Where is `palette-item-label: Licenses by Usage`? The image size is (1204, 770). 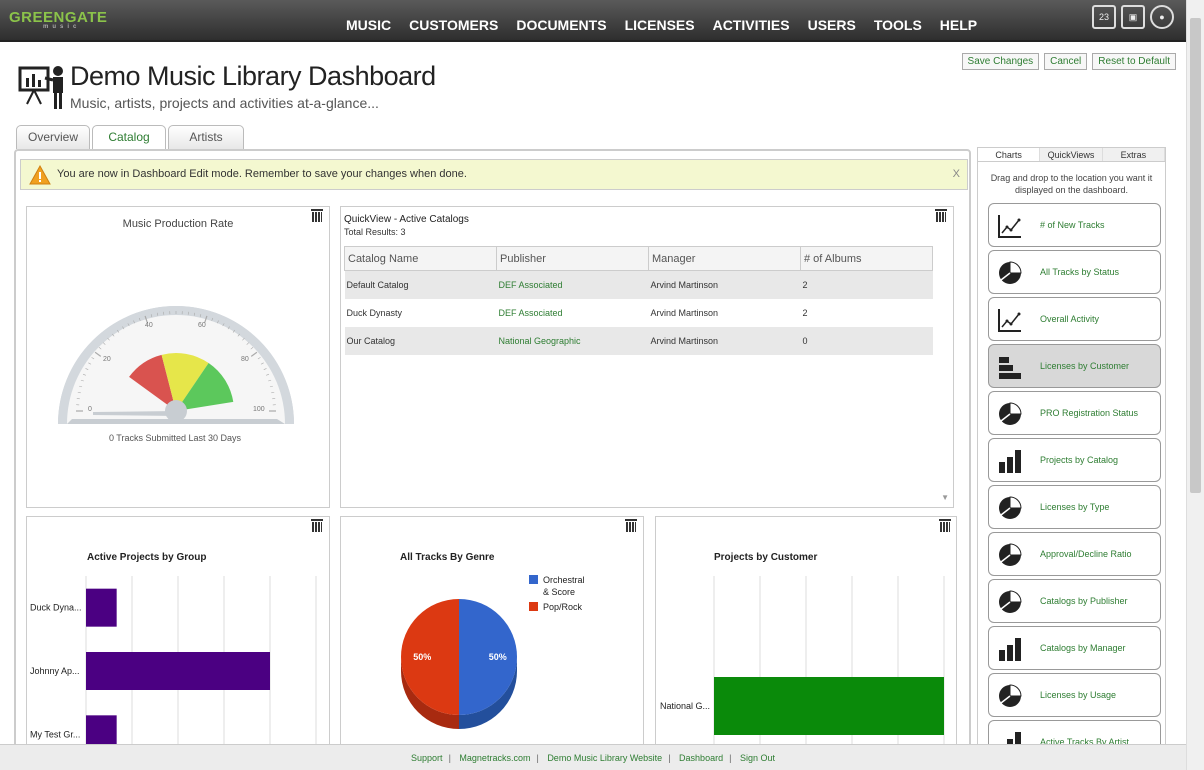
palette-item-label: Licenses by Usage is located at coordinates (1078, 695).